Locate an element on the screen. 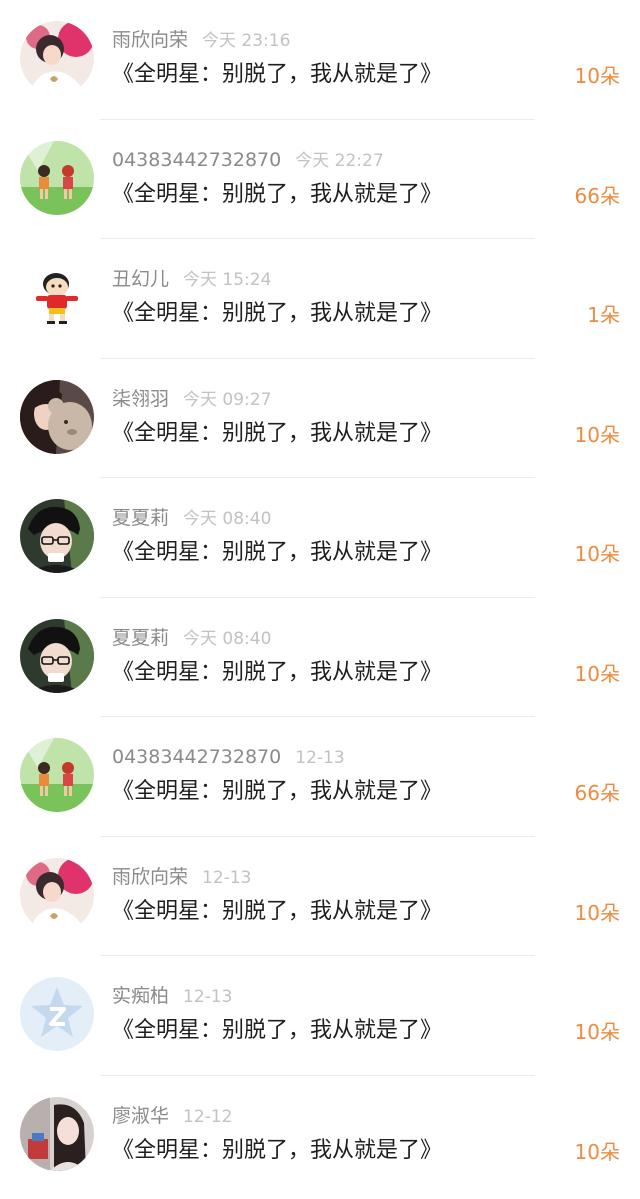 The image size is (640, 1199). list-item: 雨欣向荣 12-13 《全明星：别脱了，我从就是了》 10朵 is located at coordinates (320, 896).